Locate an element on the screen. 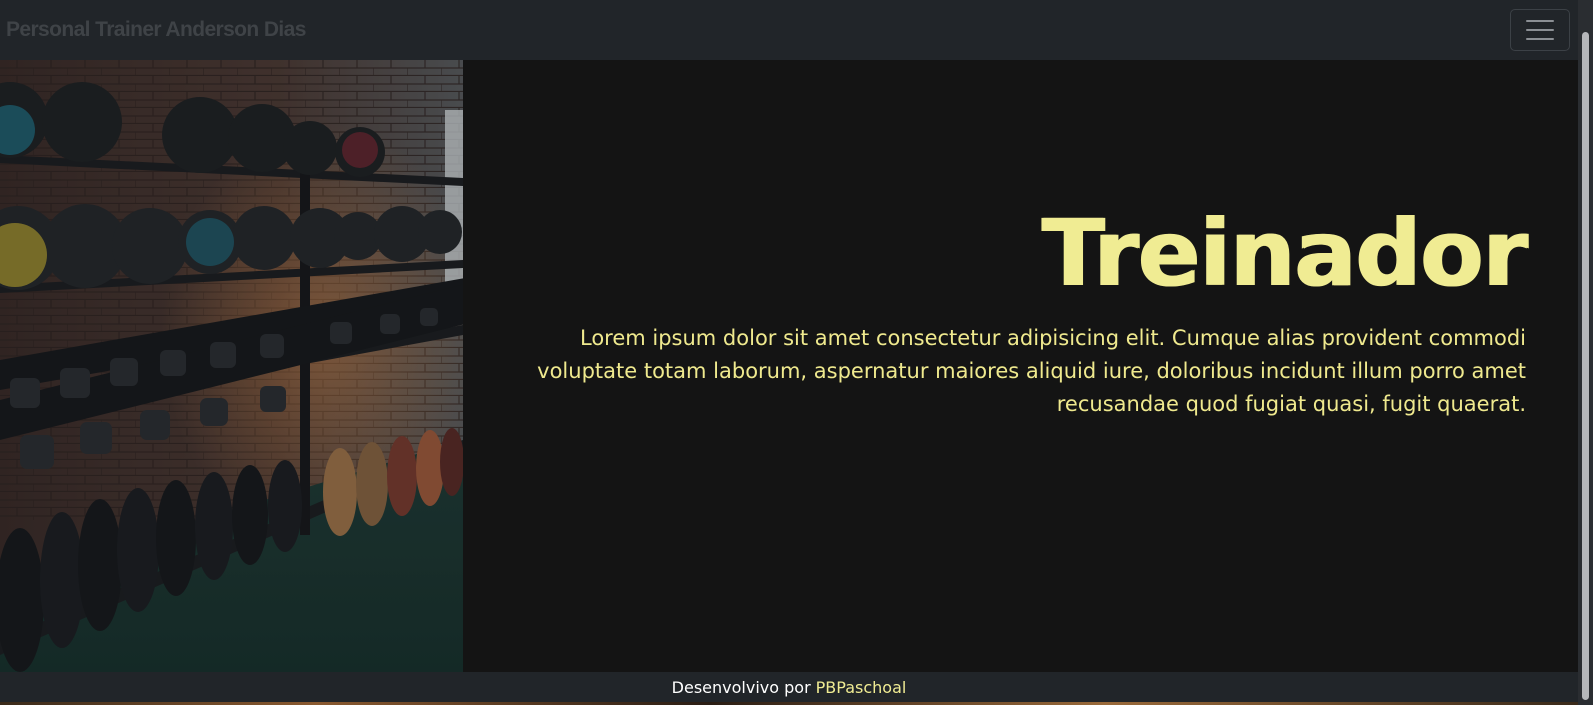 This screenshot has height=705, width=1593. footer-author-link: PBPaschoal is located at coordinates (861, 687).